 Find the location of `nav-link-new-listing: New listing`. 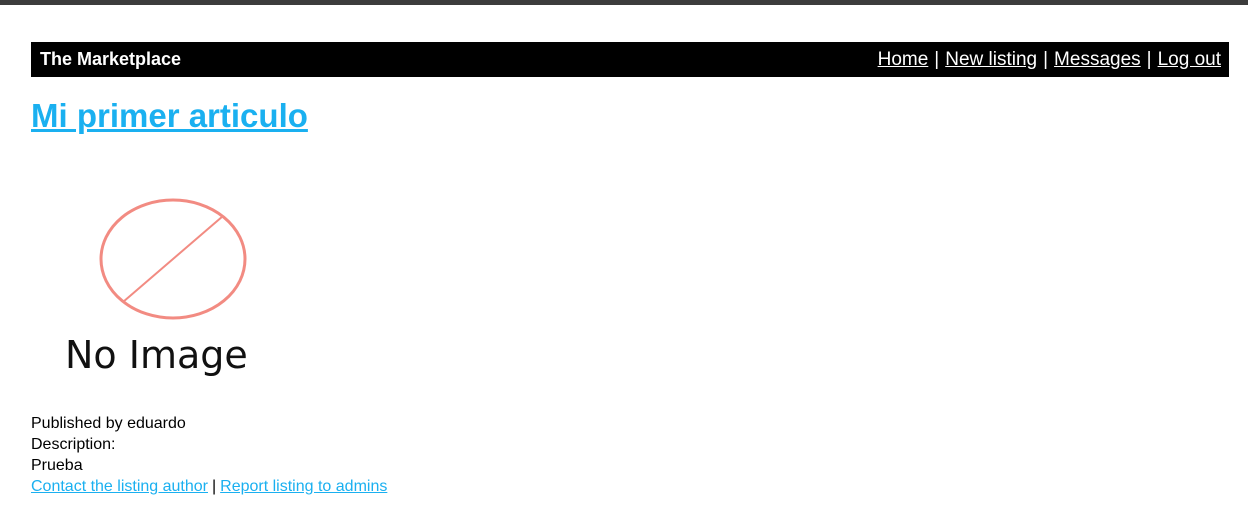

nav-link-new-listing: New listing is located at coordinates (991, 60).